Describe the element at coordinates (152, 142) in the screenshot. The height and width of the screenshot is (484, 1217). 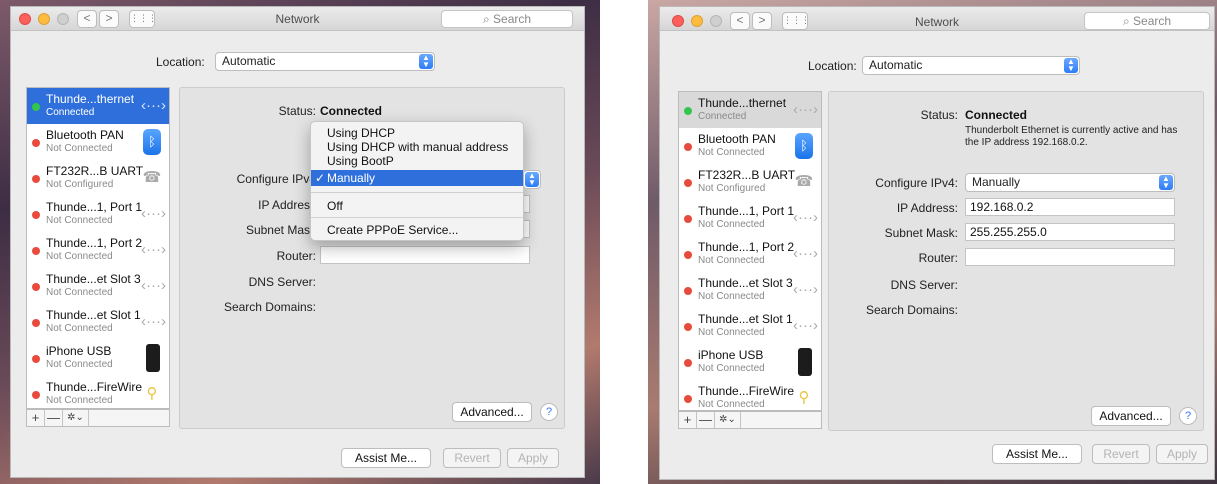
I see `bluetooth-icon: ᛒ` at that location.